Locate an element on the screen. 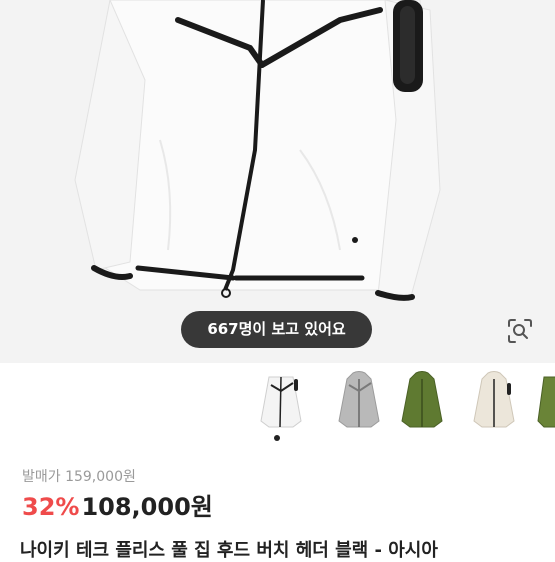 This screenshot has width=555, height=562. product-title: 나이키 테크 플리스 풀 집 후드 버치 헤더 블랙 - 아시아 is located at coordinates (229, 549).